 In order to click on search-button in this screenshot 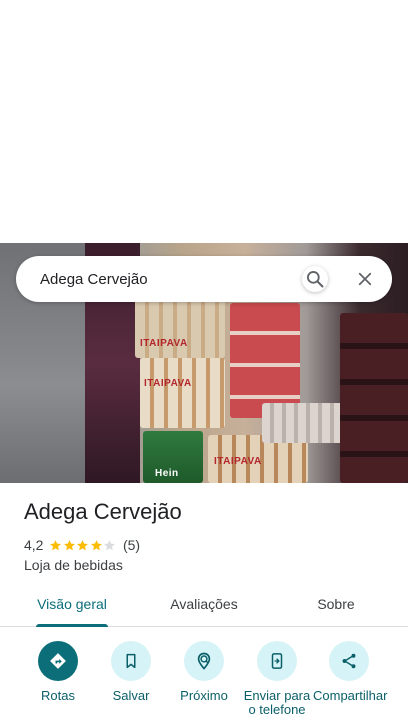, I will do `click(315, 279)`.